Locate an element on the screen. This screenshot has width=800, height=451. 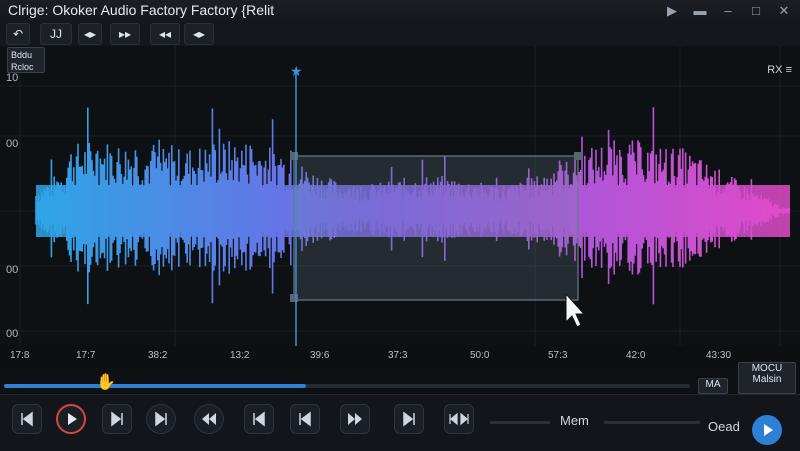
hand-grab-icon: ✋ is located at coordinates (106, 382).